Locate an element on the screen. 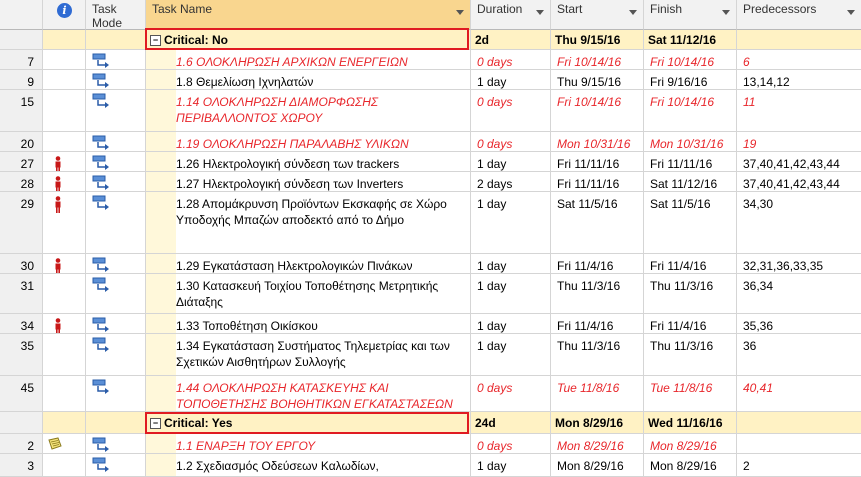 The width and height of the screenshot is (861, 477). row-start: Fri 10/14/16 is located at coordinates (597, 111).